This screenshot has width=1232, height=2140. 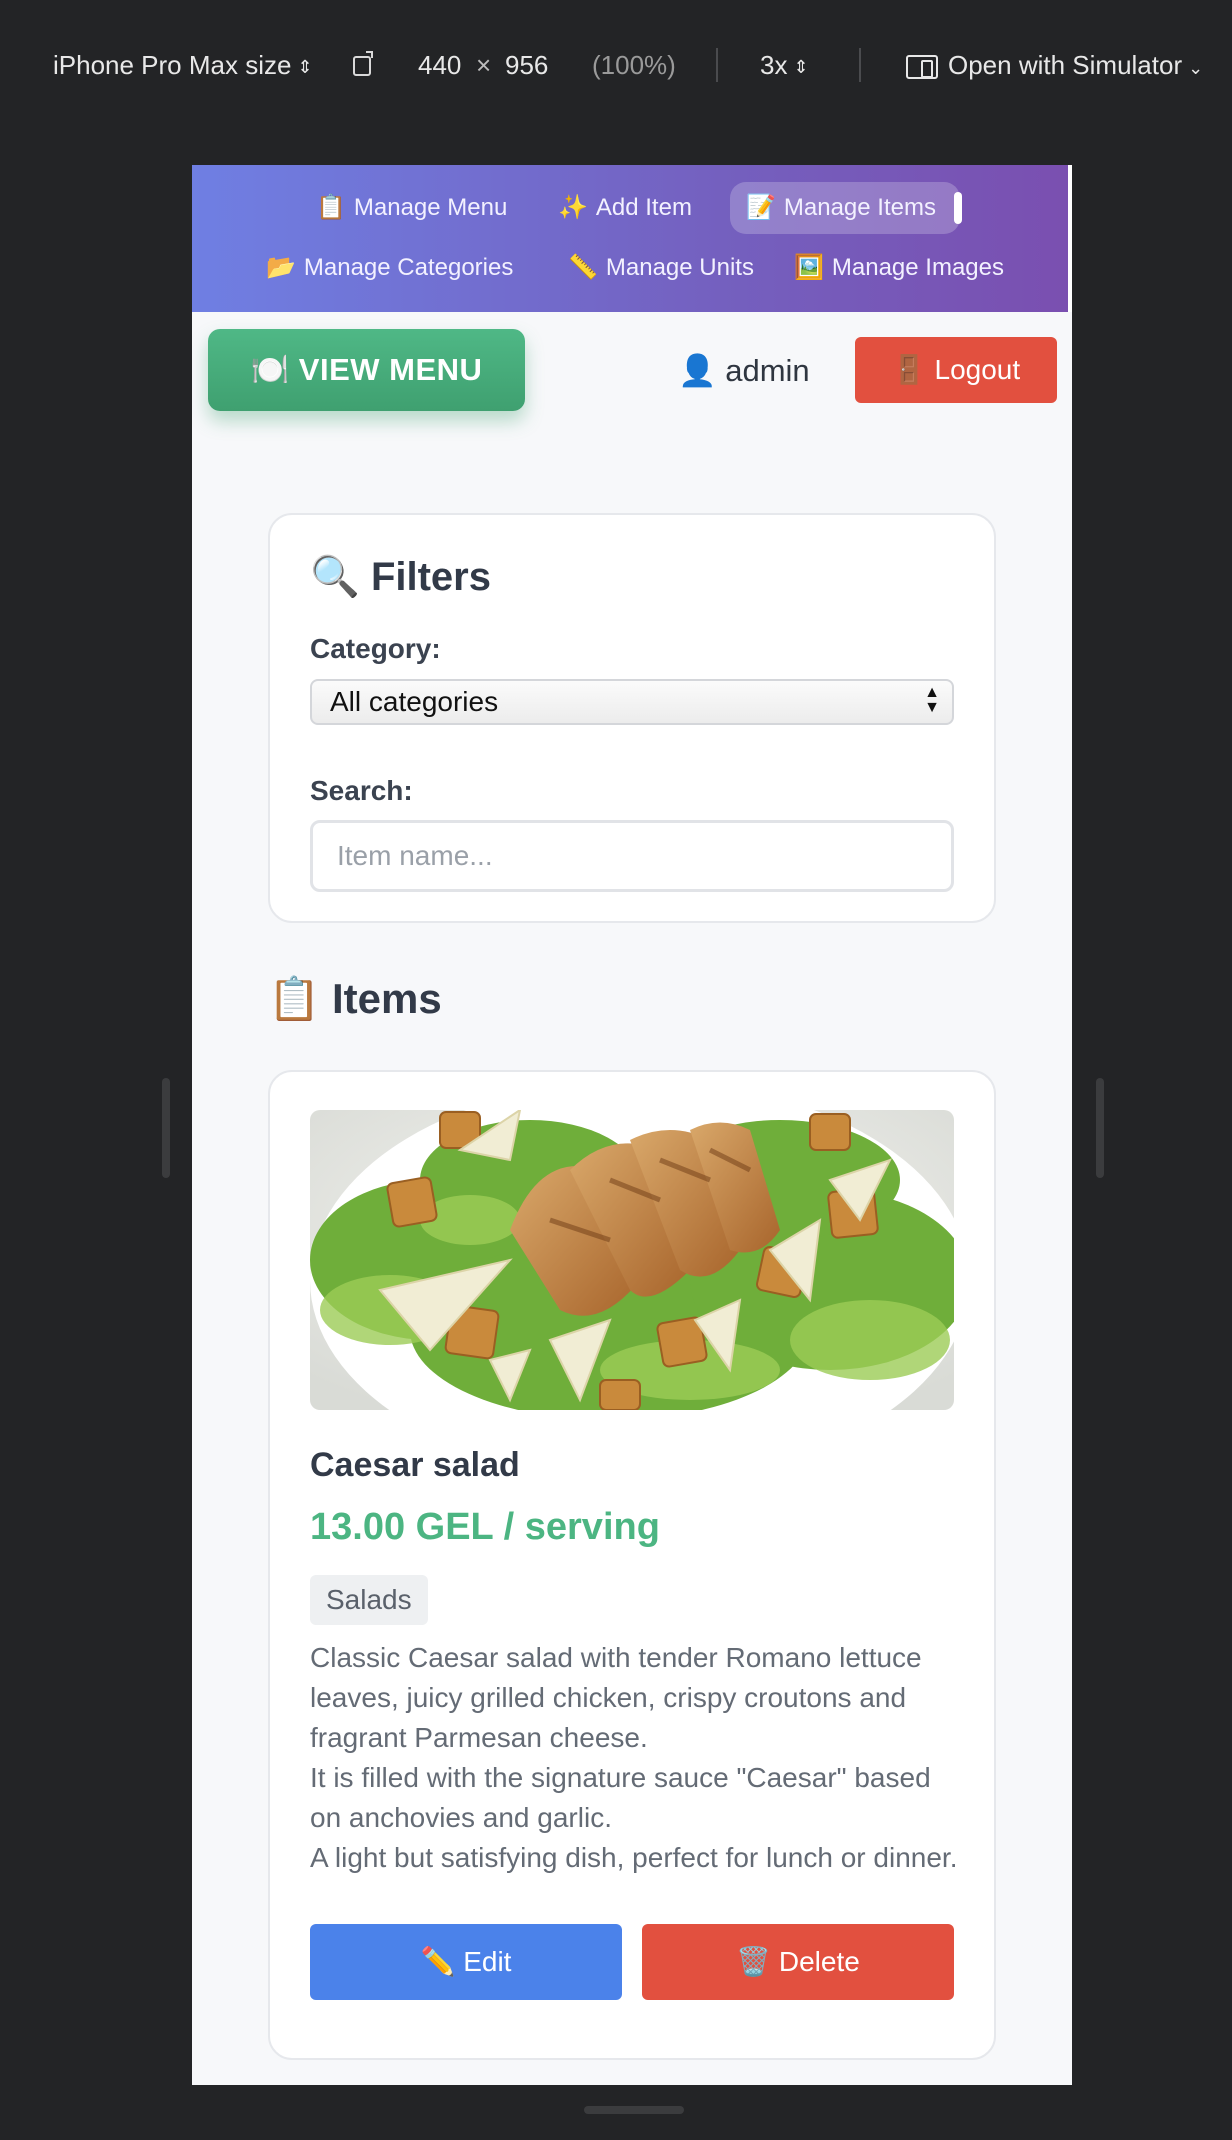 I want to click on delete-button: 🗑️ Delete, so click(x=798, y=1962).